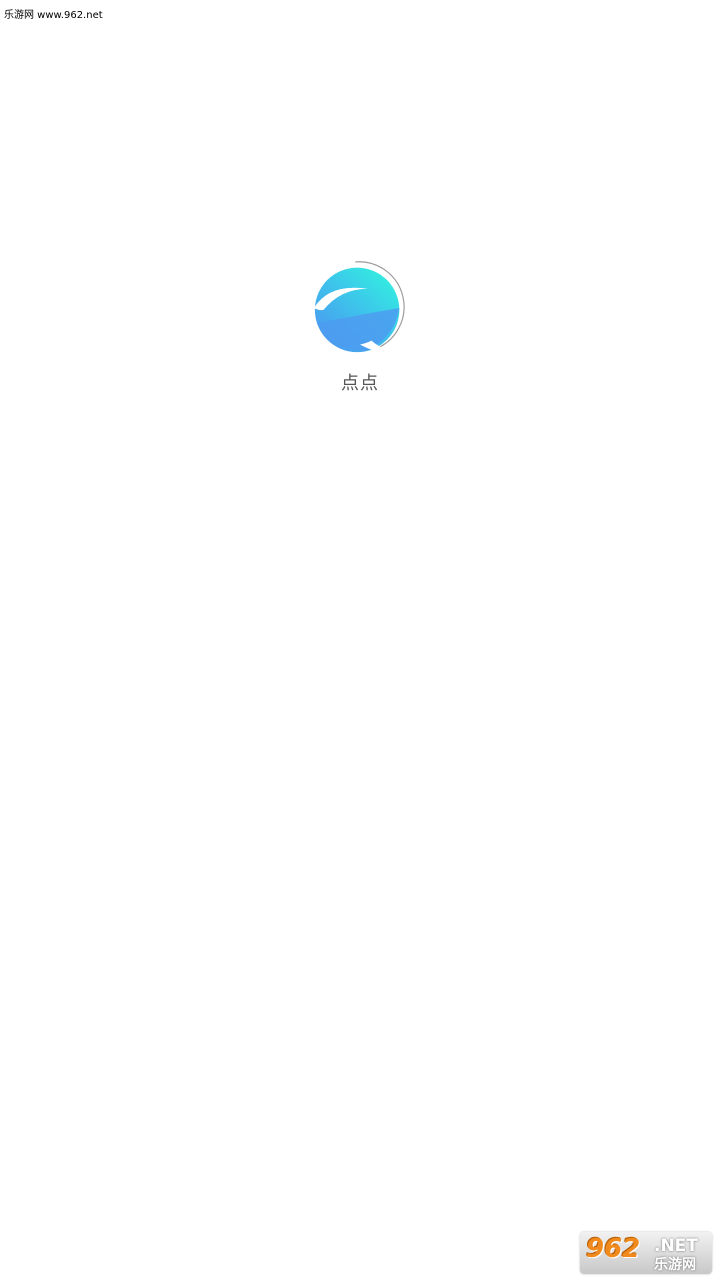  I want to click on site-watermark-logo: 962 .NET 乐游网, so click(646, 1253).